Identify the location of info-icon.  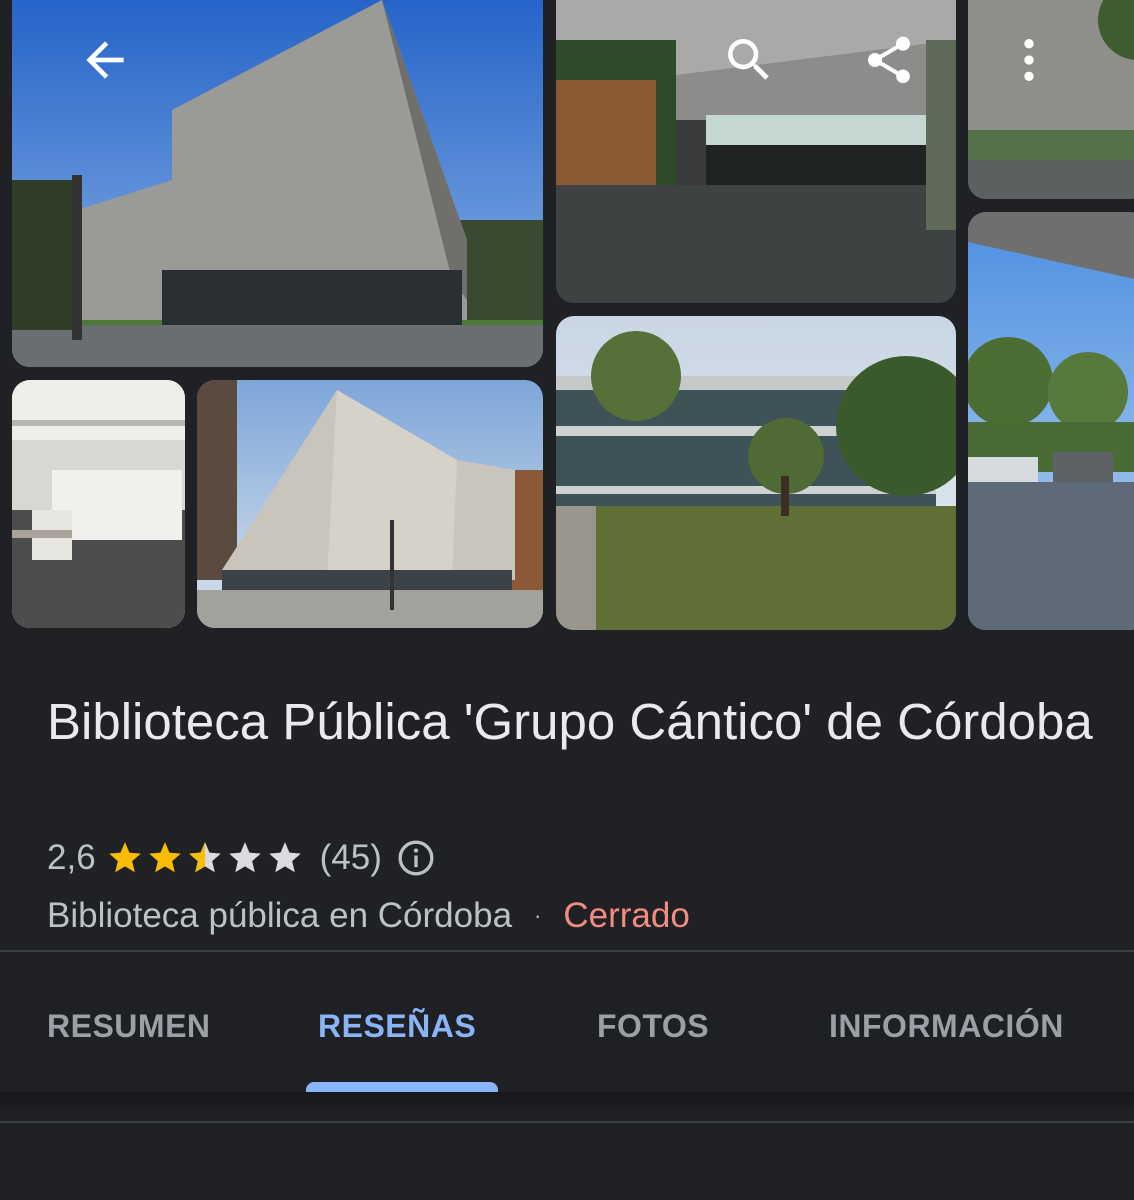
(416, 858).